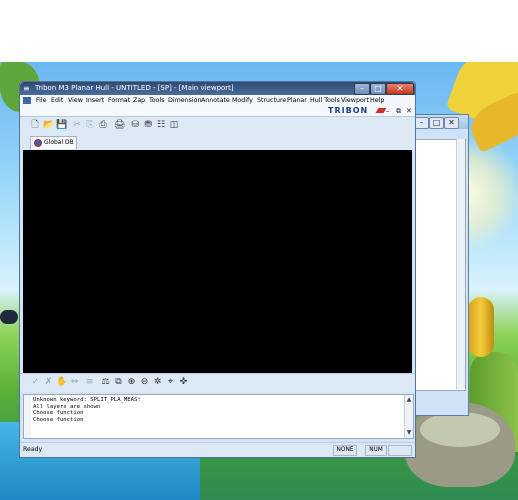  What do you see at coordinates (297, 100) in the screenshot?
I see `menu-planar: Planar` at bounding box center [297, 100].